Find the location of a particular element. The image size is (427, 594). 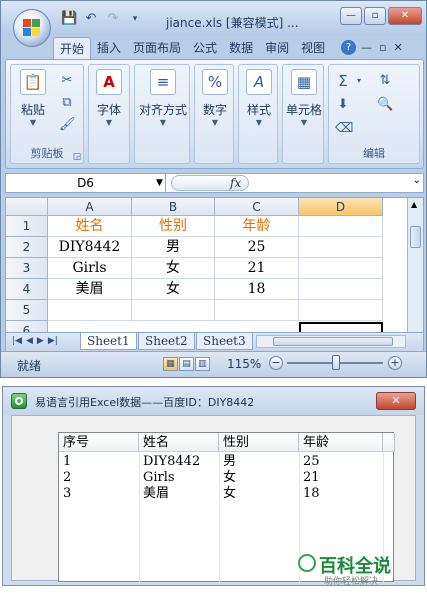

cell-d4 is located at coordinates (341, 289).